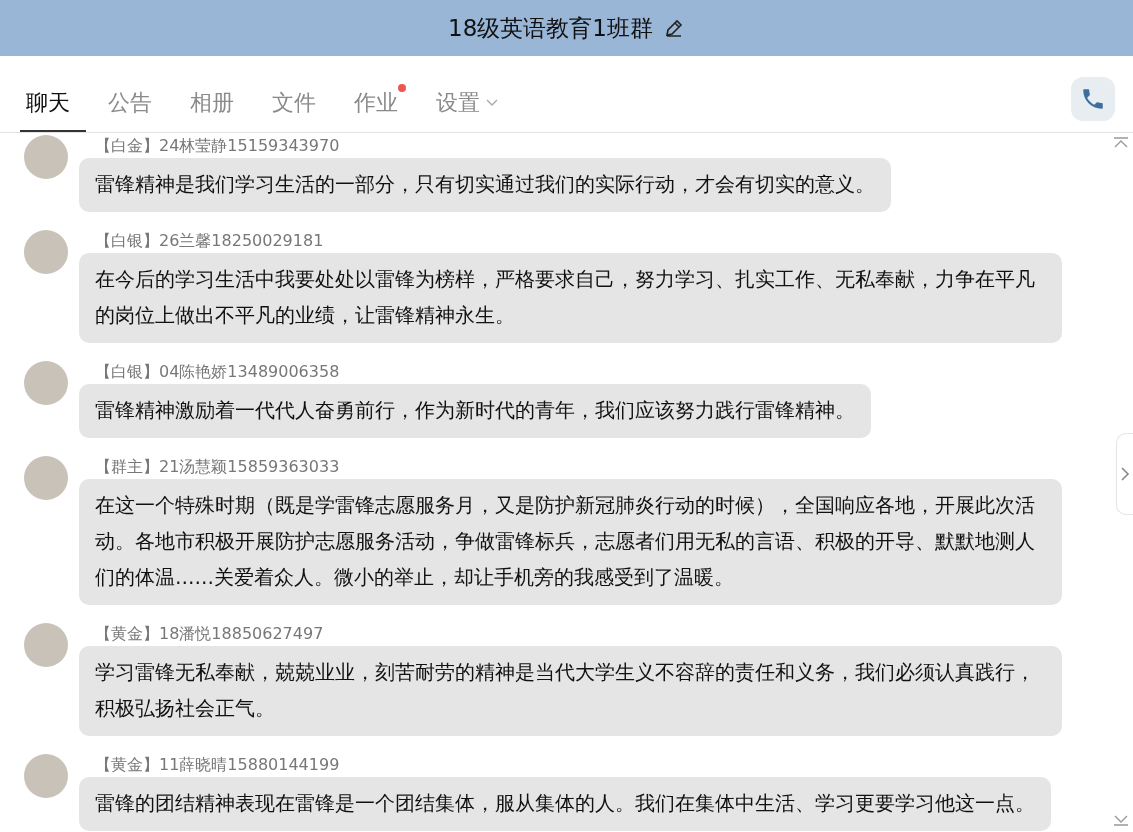  Describe the element at coordinates (209, 241) in the screenshot. I see `sender-name: 【白银】26兰馨18250029181` at that location.